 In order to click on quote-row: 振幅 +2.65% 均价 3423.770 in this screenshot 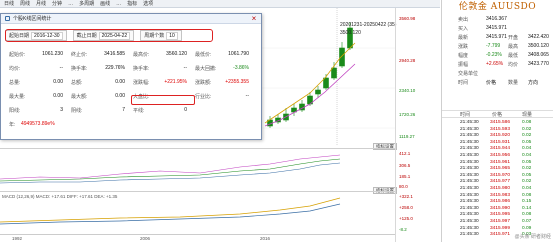, I will do `click(497, 65)`.